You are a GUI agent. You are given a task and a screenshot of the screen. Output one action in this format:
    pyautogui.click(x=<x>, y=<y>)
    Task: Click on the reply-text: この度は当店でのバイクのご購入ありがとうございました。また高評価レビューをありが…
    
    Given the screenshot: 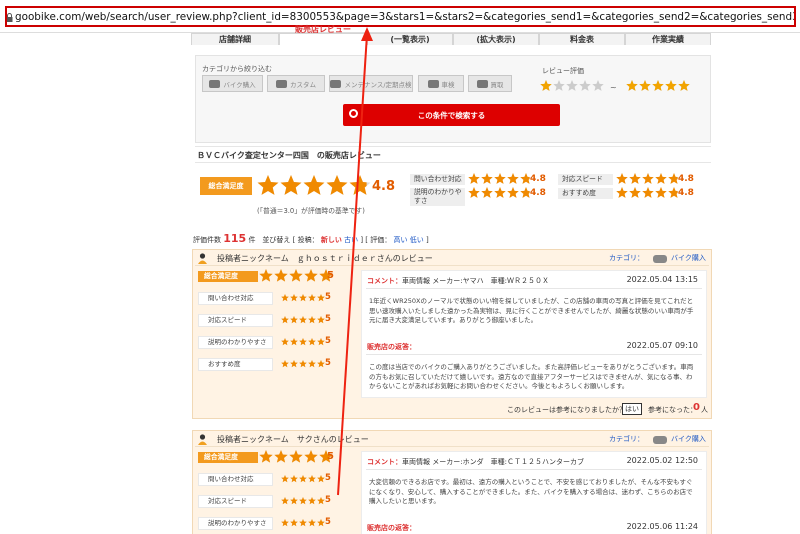 What is the action you would take?
    pyautogui.click(x=531, y=376)
    